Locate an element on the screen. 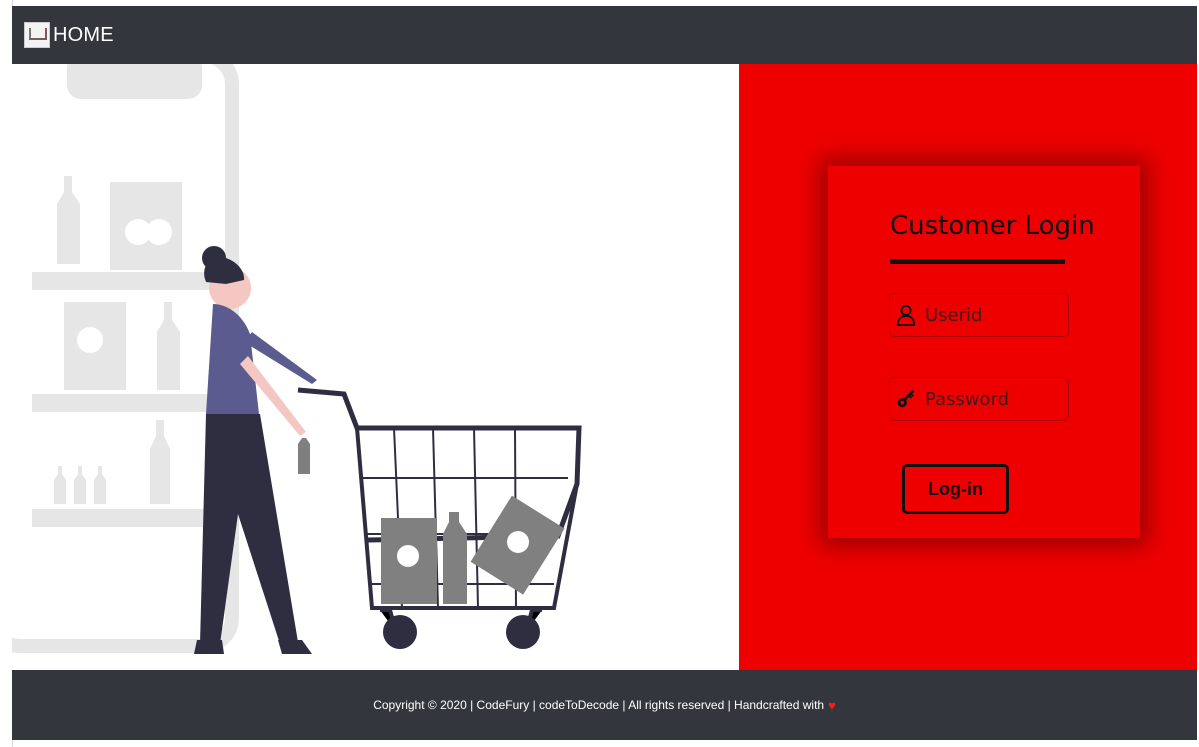  login-title: Customer Login is located at coordinates (992, 226).